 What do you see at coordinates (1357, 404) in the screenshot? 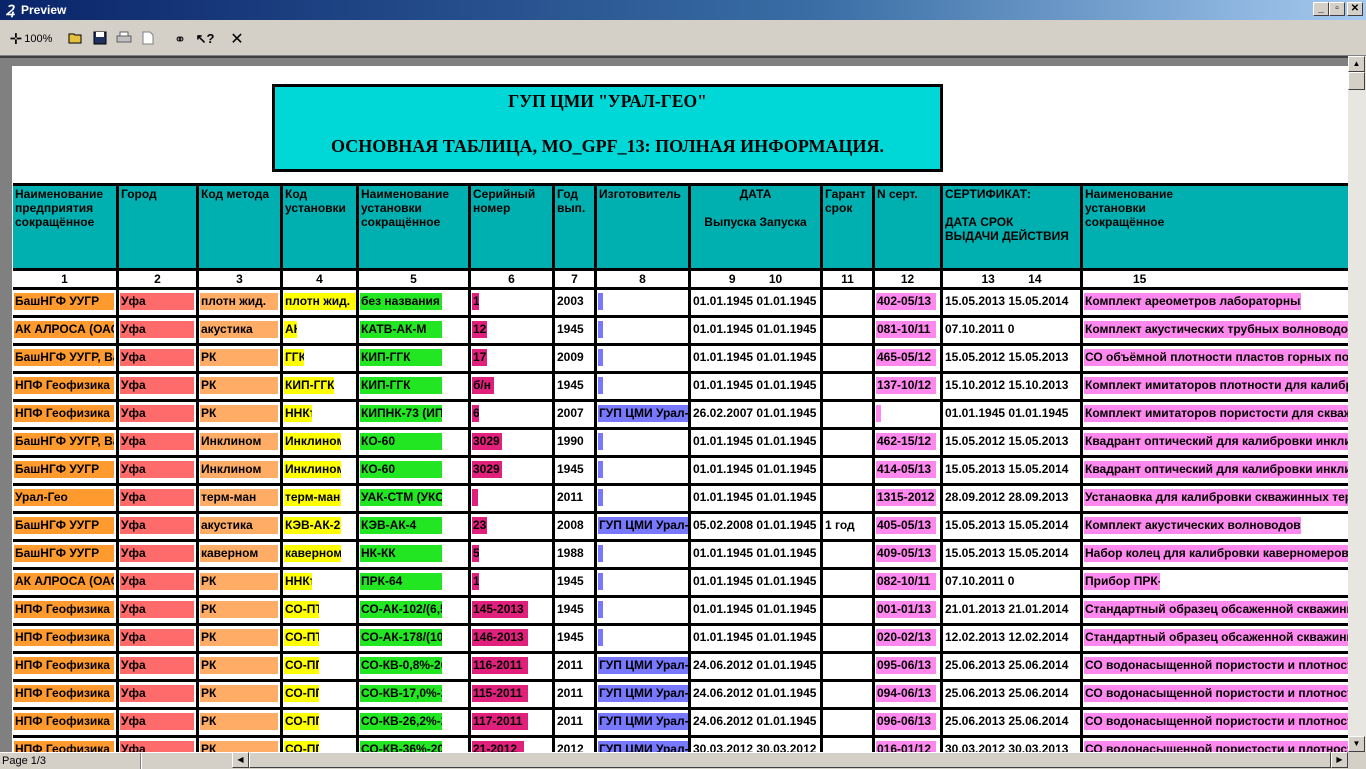
I see `vertical-scrollbar: ▲ ▼` at bounding box center [1357, 404].